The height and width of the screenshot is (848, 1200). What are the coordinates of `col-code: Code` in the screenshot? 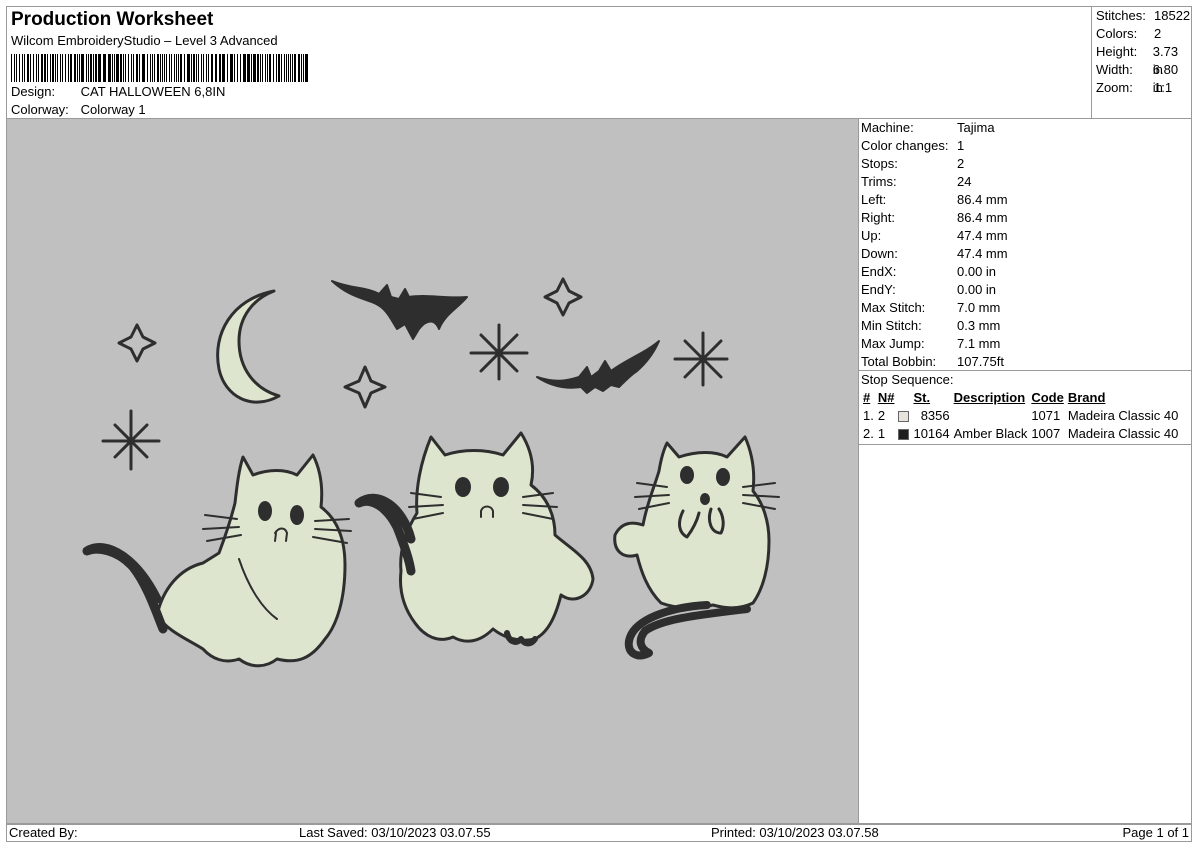 It's located at (1047, 397).